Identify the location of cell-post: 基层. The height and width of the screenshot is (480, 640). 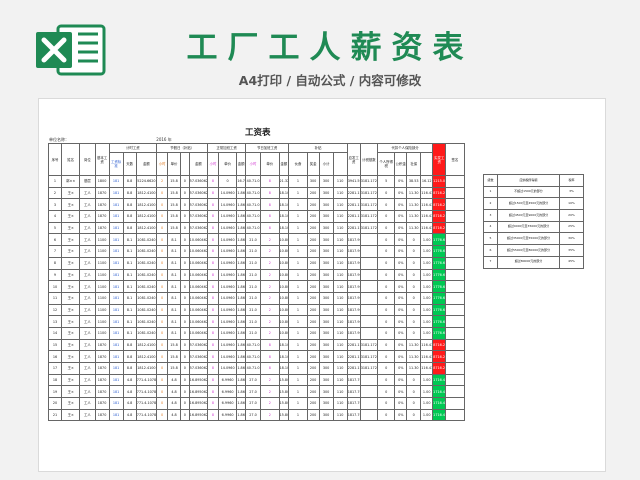
(87, 181).